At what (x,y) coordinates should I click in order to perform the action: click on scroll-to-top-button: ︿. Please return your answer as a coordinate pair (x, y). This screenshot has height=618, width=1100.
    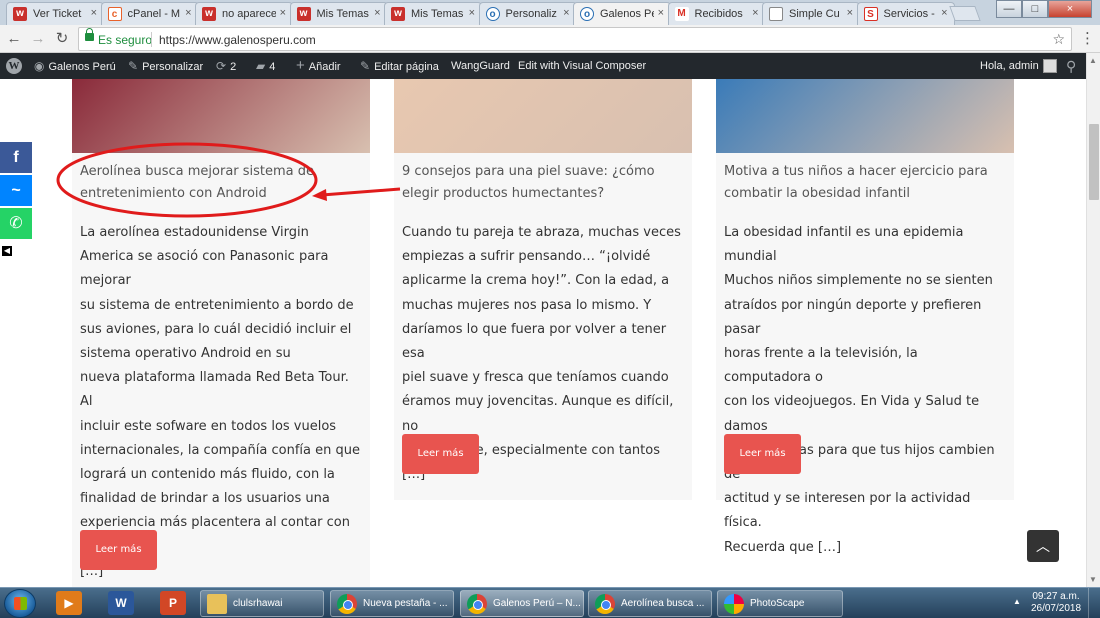
    Looking at the image, I should click on (1043, 546).